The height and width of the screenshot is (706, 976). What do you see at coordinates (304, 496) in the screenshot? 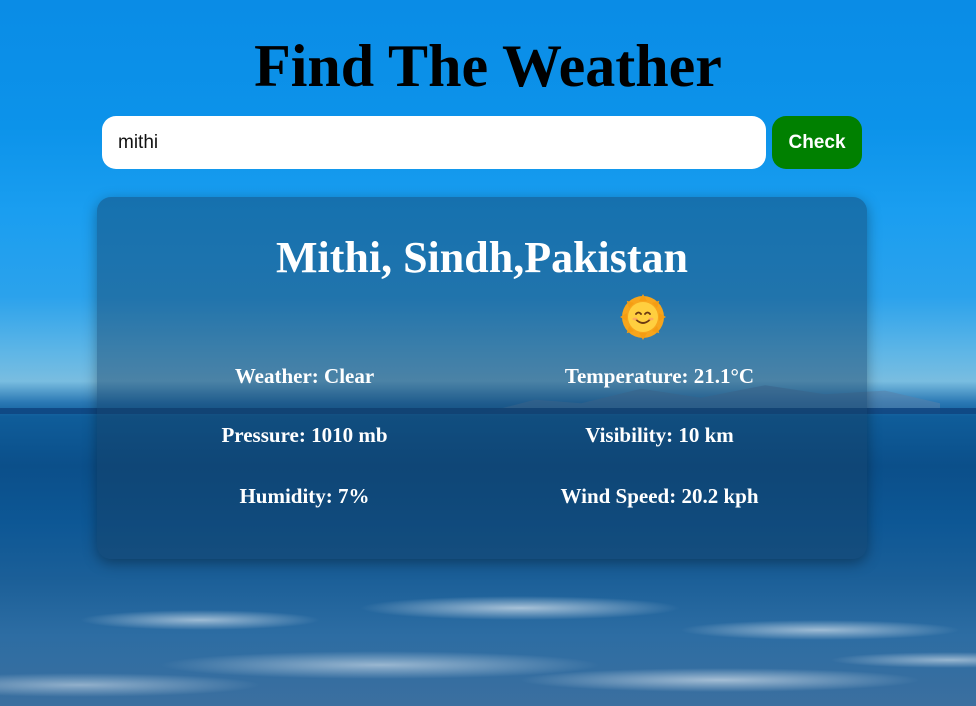
I see `humidity: Humidity: 7%` at bounding box center [304, 496].